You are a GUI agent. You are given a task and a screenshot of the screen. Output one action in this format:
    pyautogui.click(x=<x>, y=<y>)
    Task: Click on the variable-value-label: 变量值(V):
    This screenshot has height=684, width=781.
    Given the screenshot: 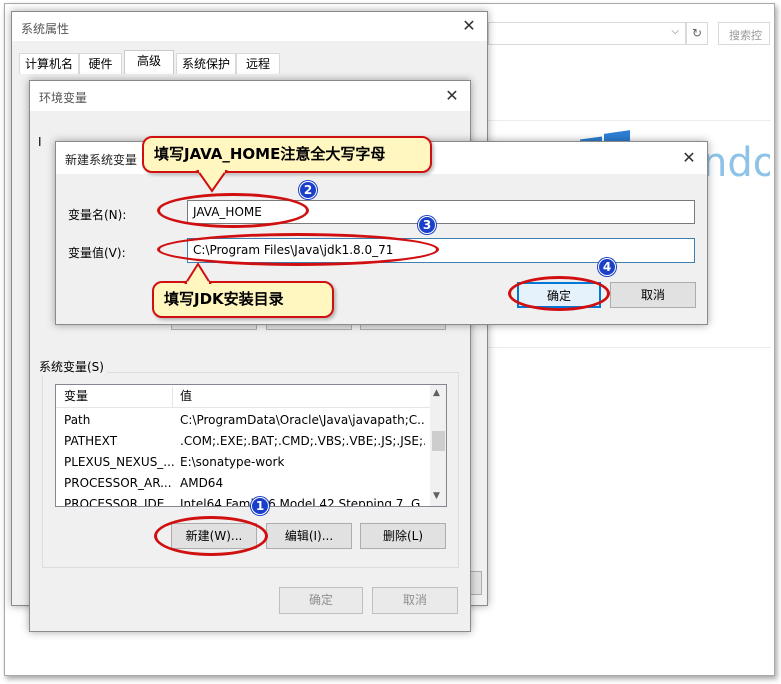 What is the action you would take?
    pyautogui.click(x=97, y=253)
    